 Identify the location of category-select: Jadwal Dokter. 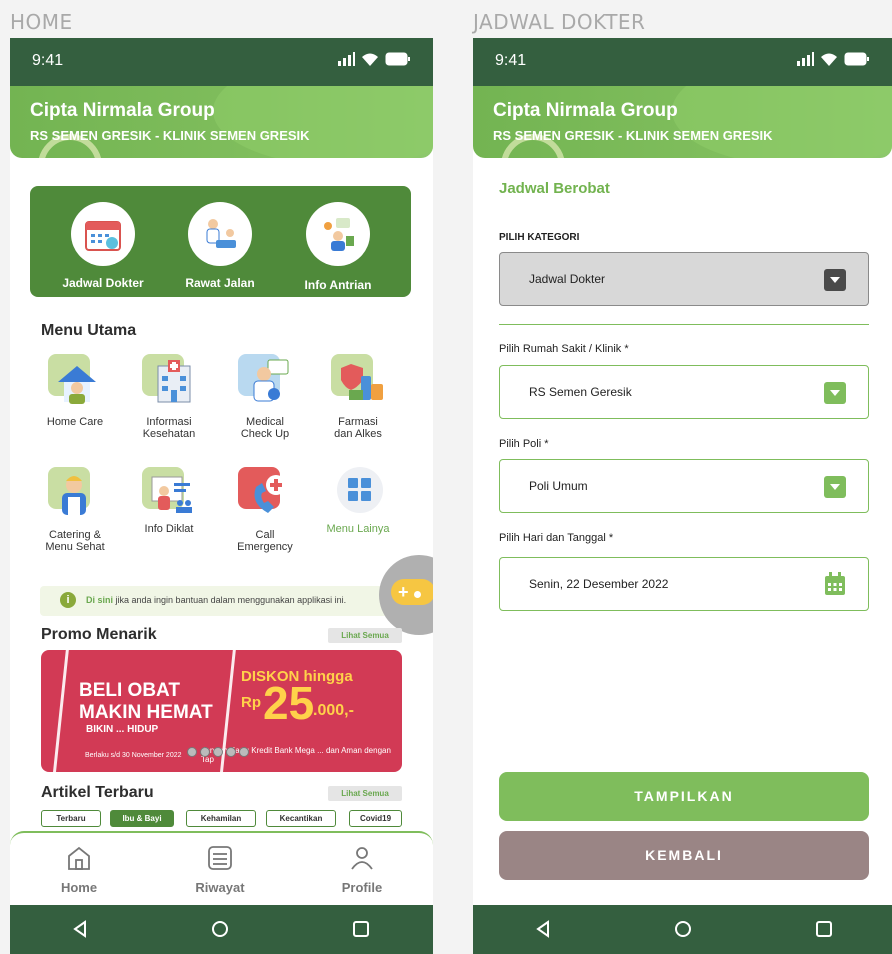
(684, 279).